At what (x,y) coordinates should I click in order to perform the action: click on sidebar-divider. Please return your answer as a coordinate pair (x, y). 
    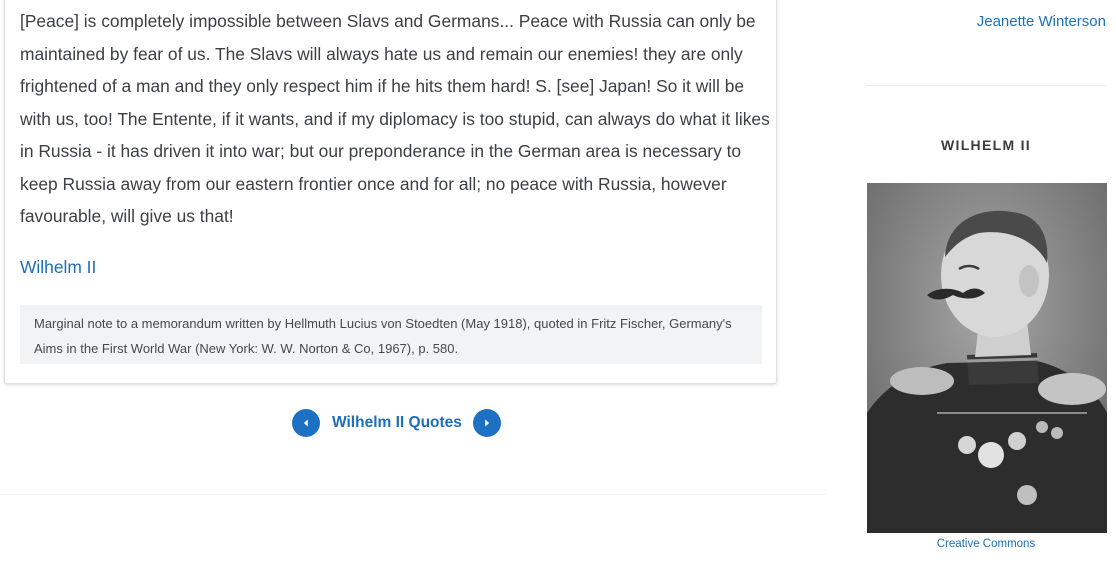
    Looking at the image, I should click on (986, 85).